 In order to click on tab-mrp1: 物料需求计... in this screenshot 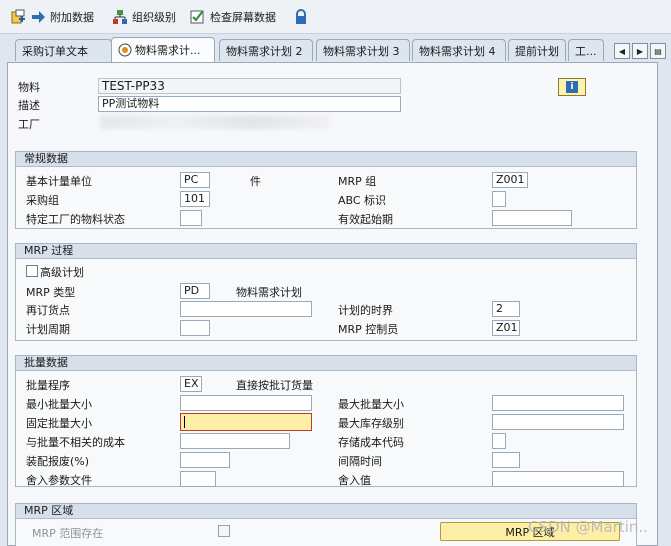, I will do `click(163, 49)`.